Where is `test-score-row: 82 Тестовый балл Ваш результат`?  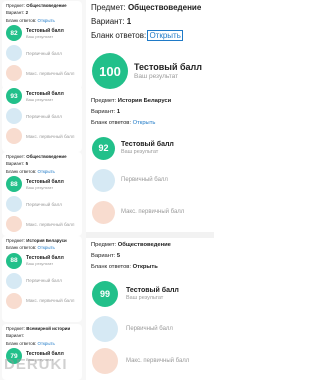 test-score-row: 82 Тестовый балл Ваш результат is located at coordinates (42, 33).